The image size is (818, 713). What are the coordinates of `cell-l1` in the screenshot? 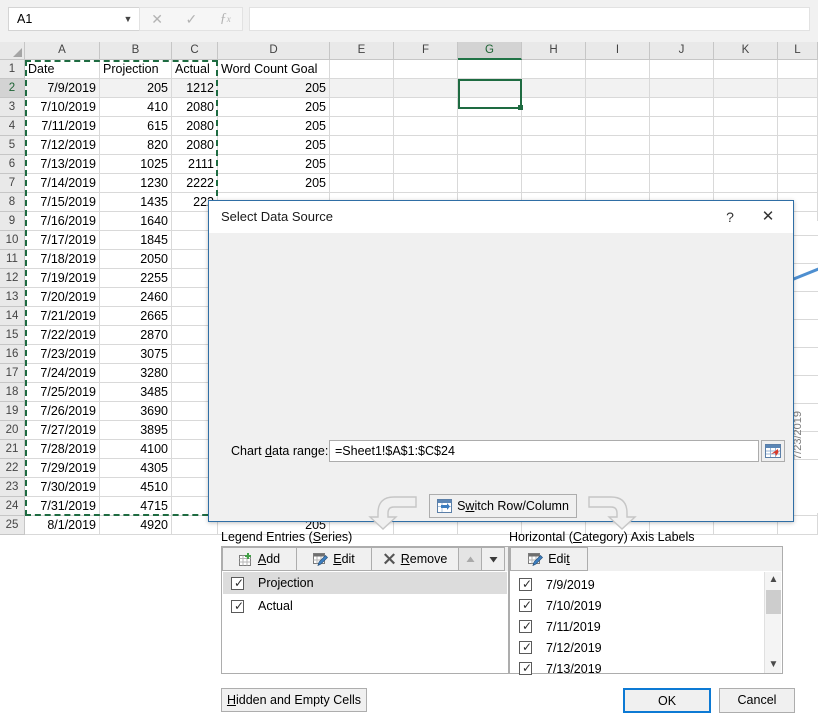 It's located at (798, 69).